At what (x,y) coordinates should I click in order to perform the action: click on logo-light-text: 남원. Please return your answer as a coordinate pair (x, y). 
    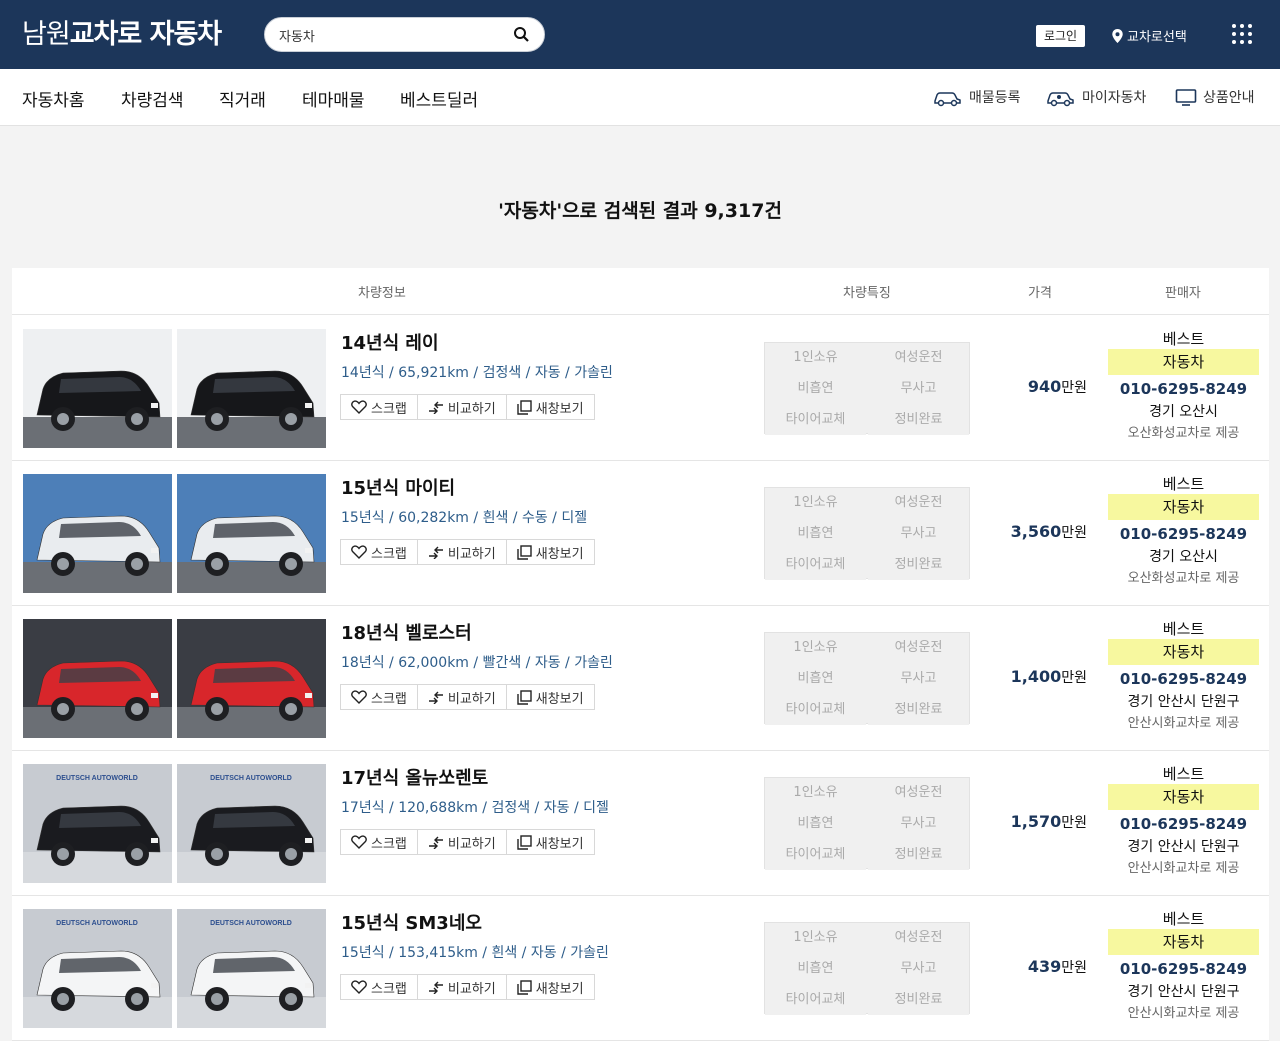
    Looking at the image, I should click on (46, 34).